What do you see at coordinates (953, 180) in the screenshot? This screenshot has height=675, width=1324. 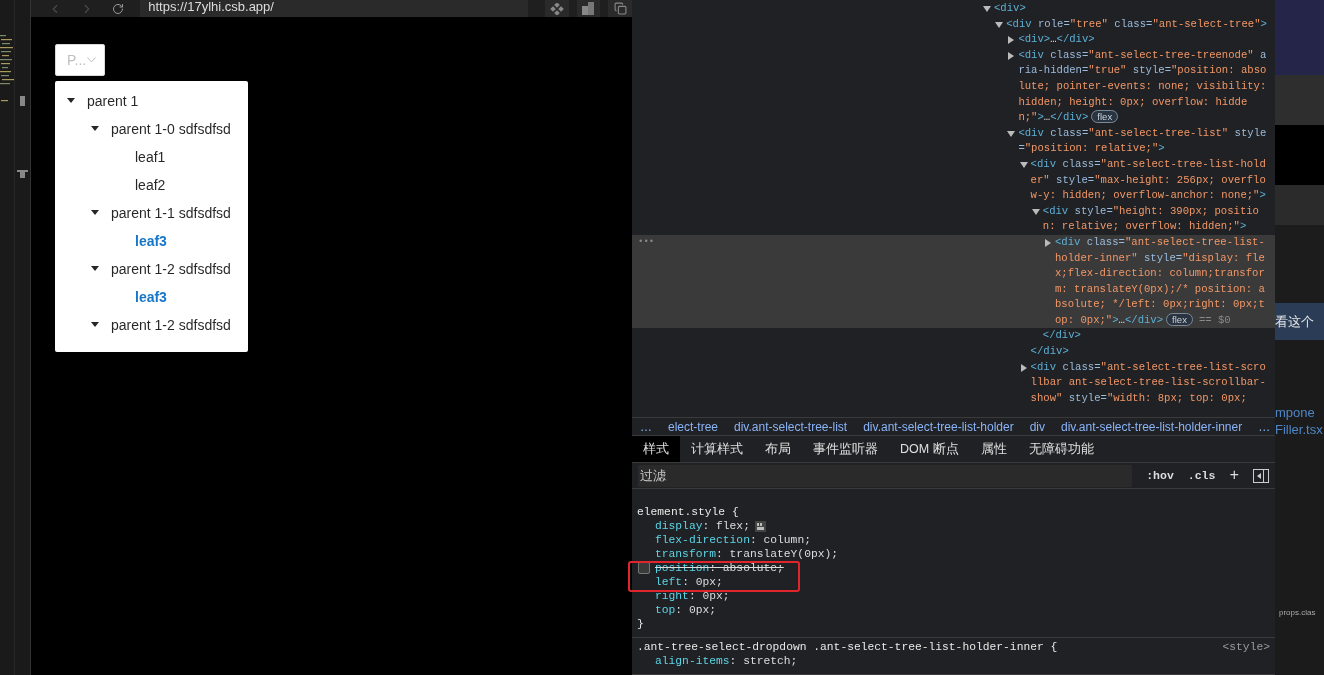 I see `dom-node-row: <div class="ant-select-tree-list-holder" style="max-height: 256px; overflow-y: hidden; overflow-anchor: none;">` at bounding box center [953, 180].